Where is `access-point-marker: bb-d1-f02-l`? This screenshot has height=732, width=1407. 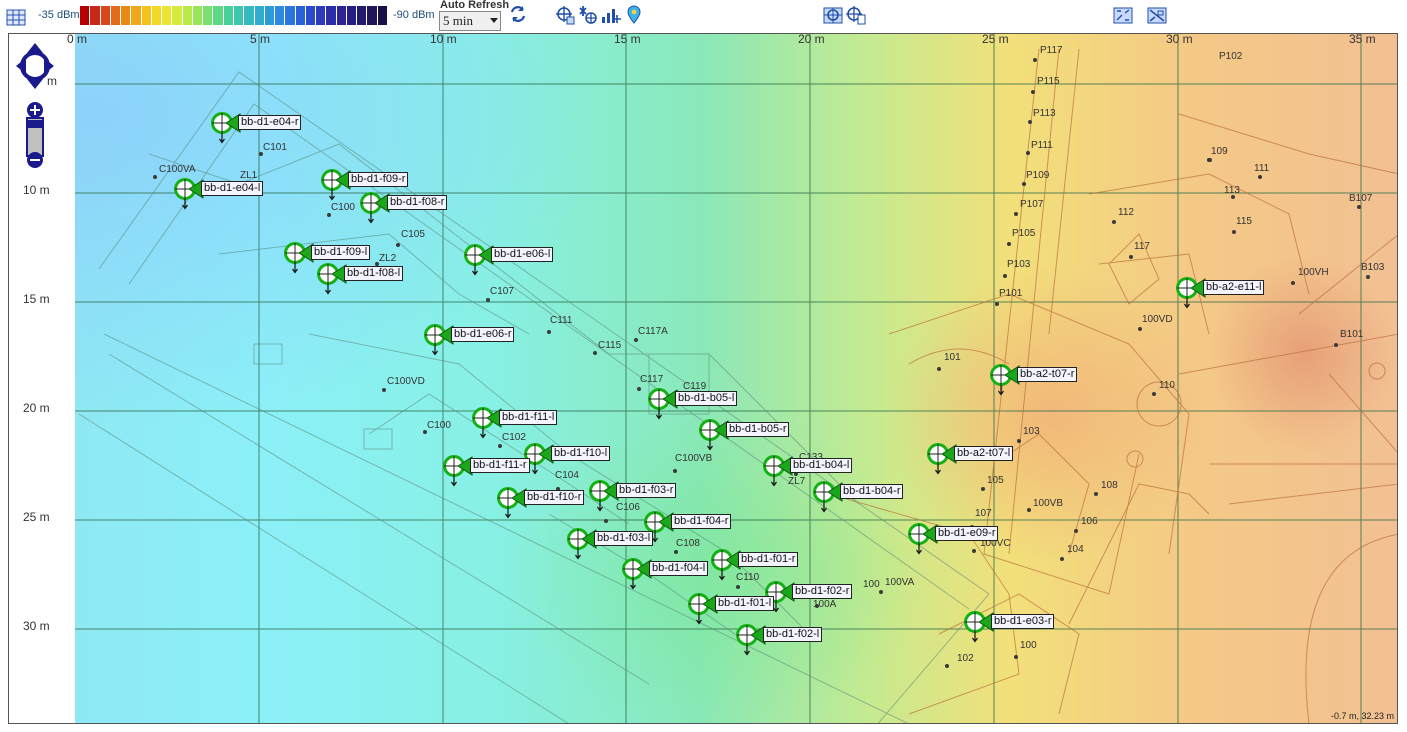 access-point-marker: bb-d1-f02-l is located at coordinates (779, 642).